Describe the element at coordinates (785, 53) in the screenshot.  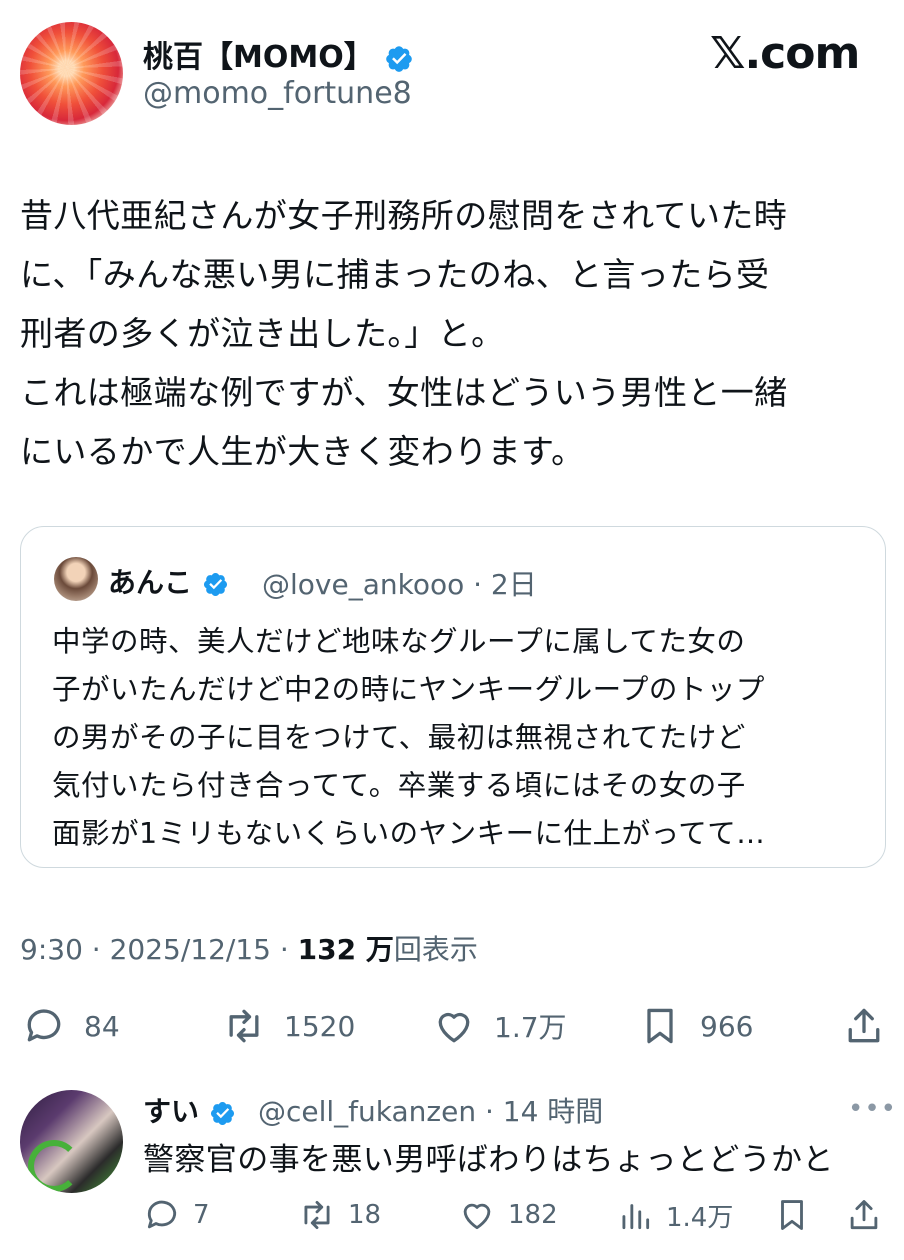
I see `site-label: 𝕏.com` at that location.